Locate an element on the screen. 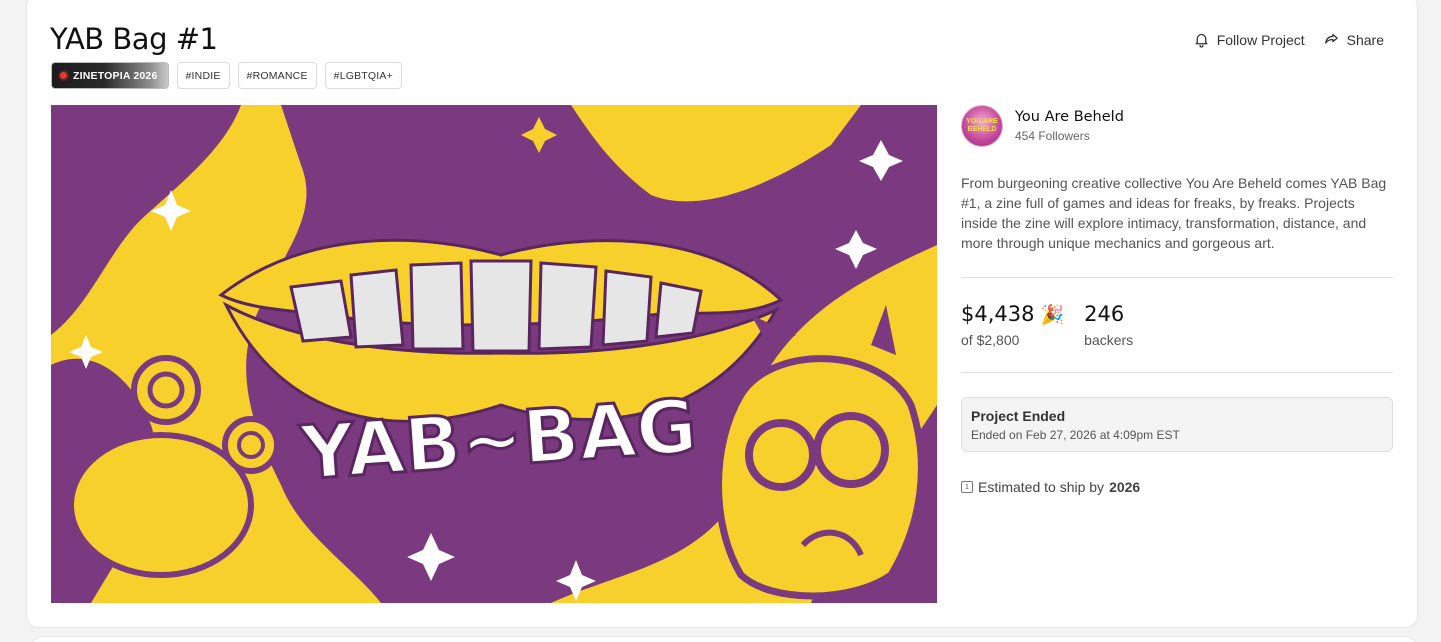 The height and width of the screenshot is (642, 1441). tag-featured-label: ZINETOPIA 2026 is located at coordinates (115, 75).